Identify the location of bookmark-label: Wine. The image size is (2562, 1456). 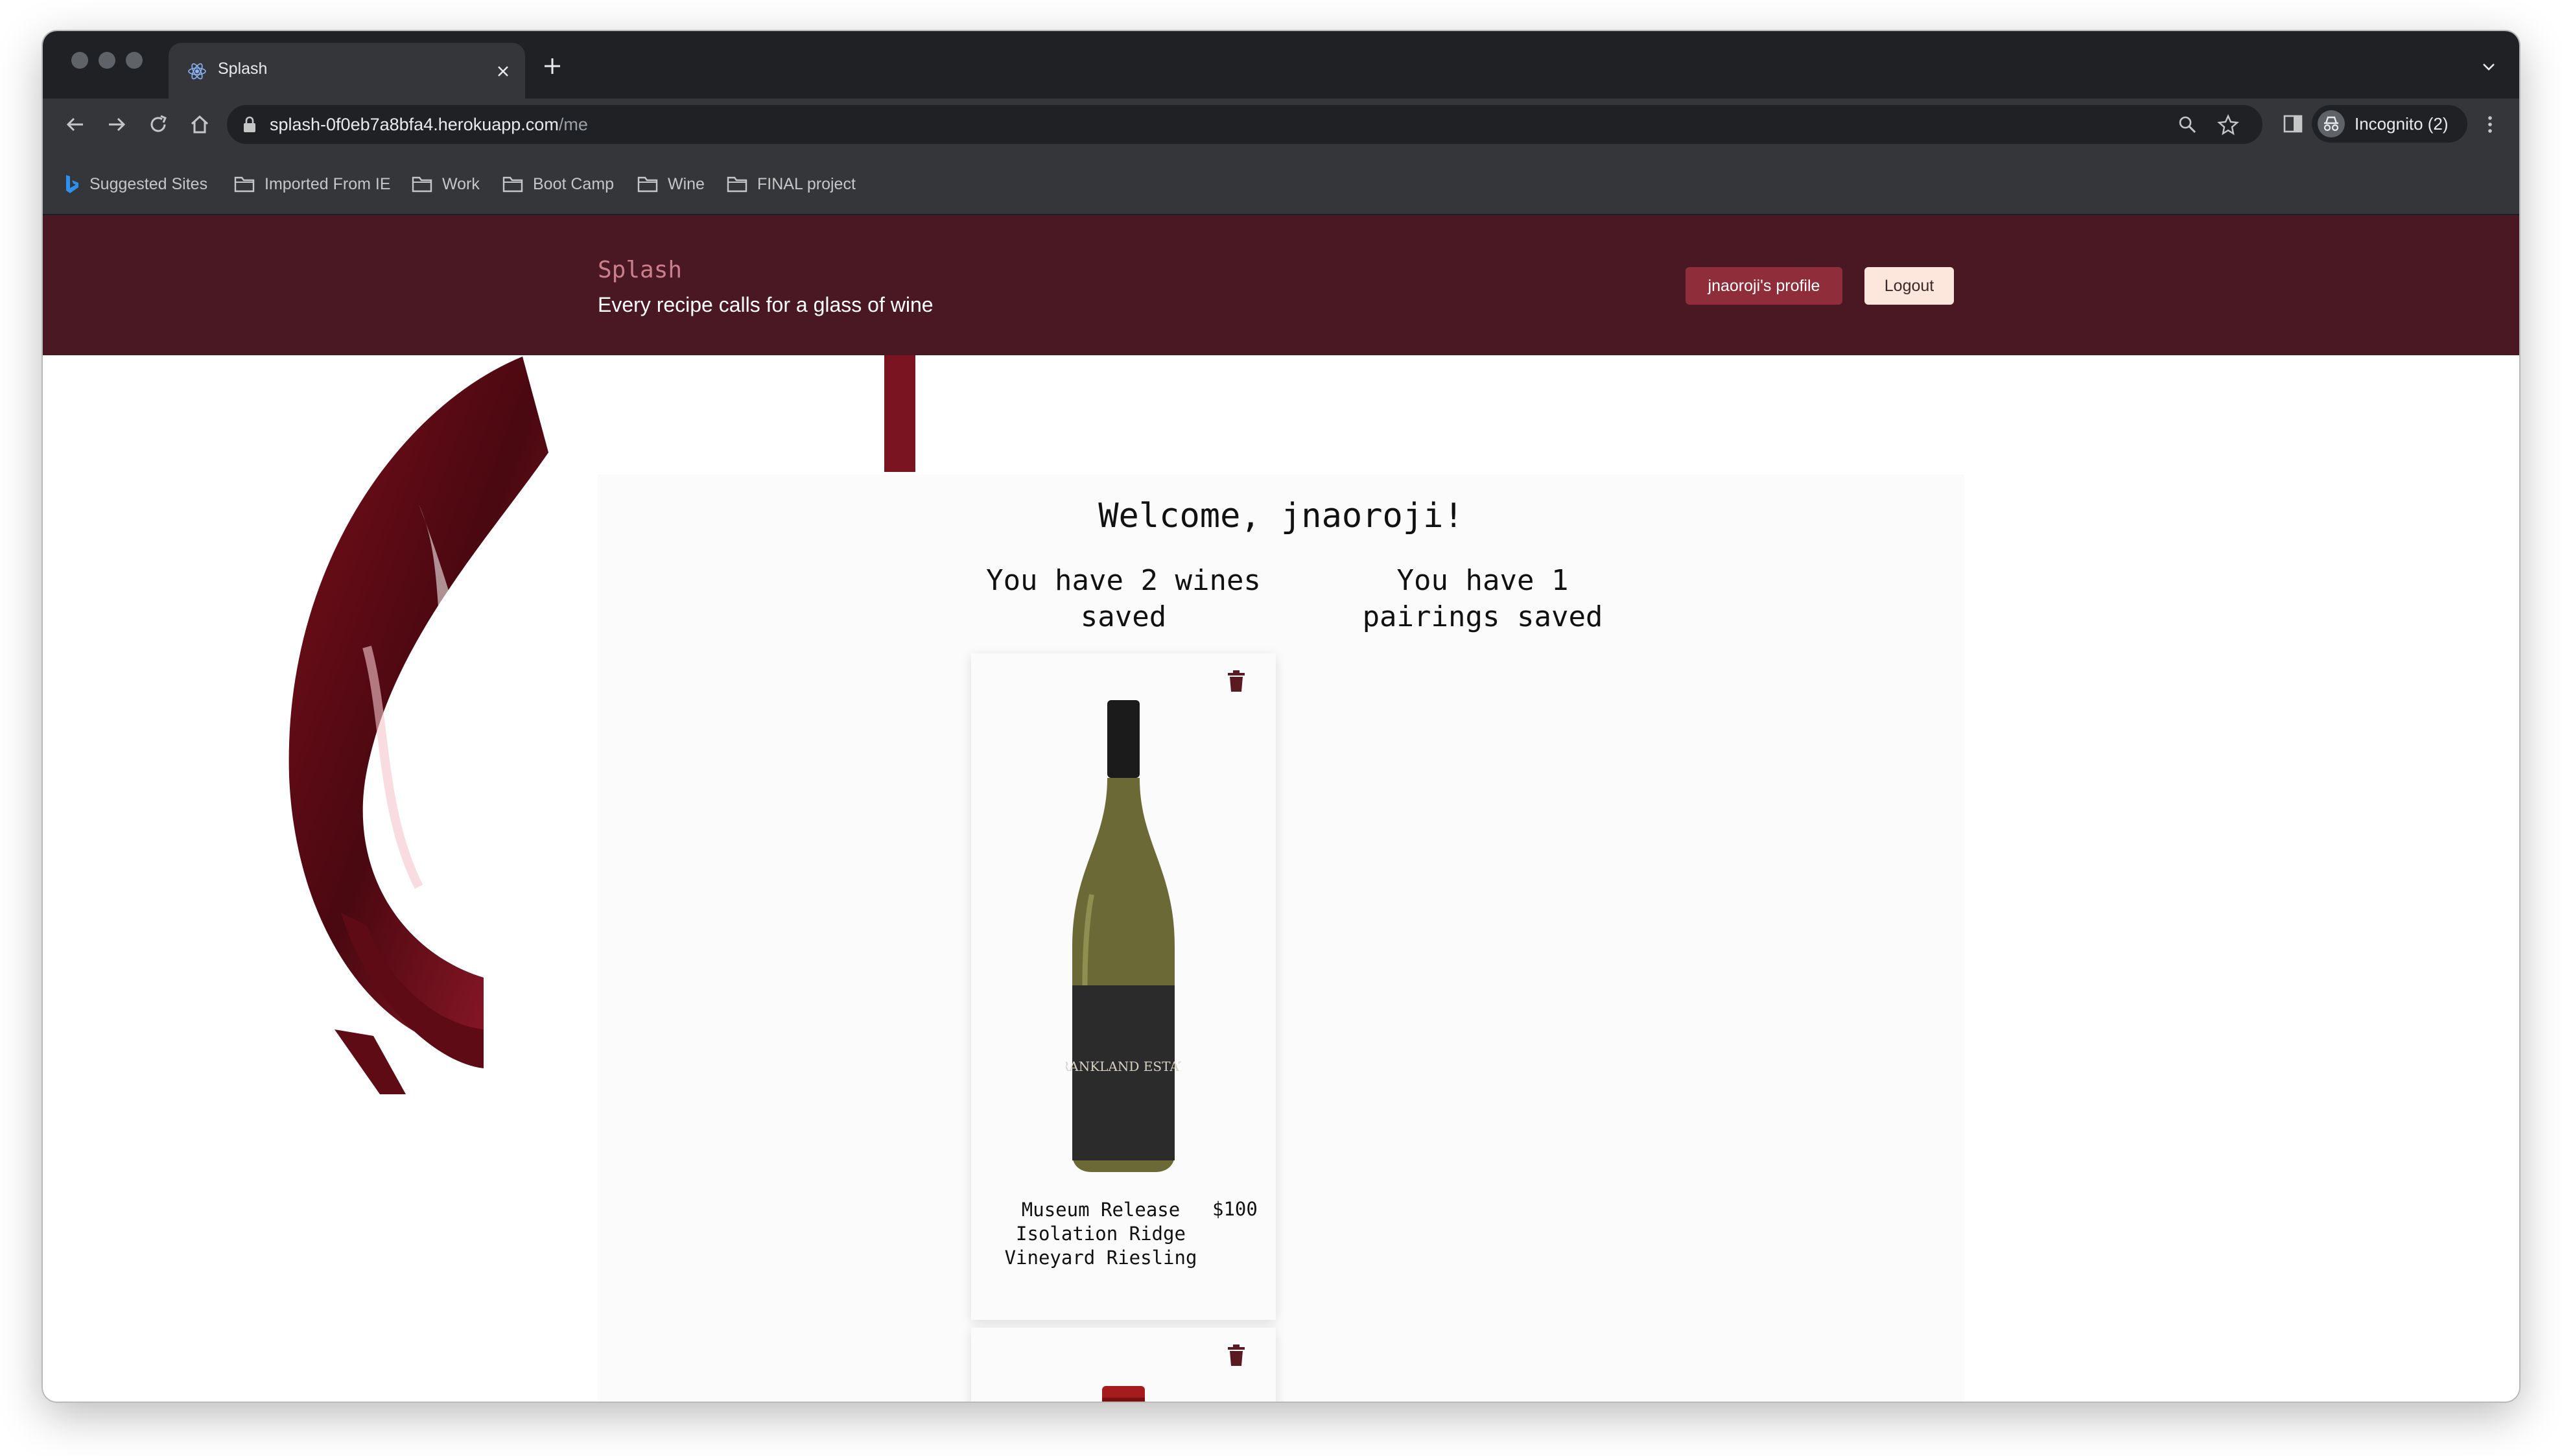
(686, 184).